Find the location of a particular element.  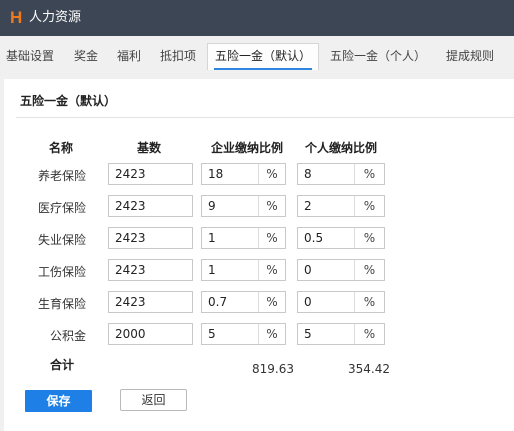

personal-rate-input-pension: 8 is located at coordinates (326, 174).